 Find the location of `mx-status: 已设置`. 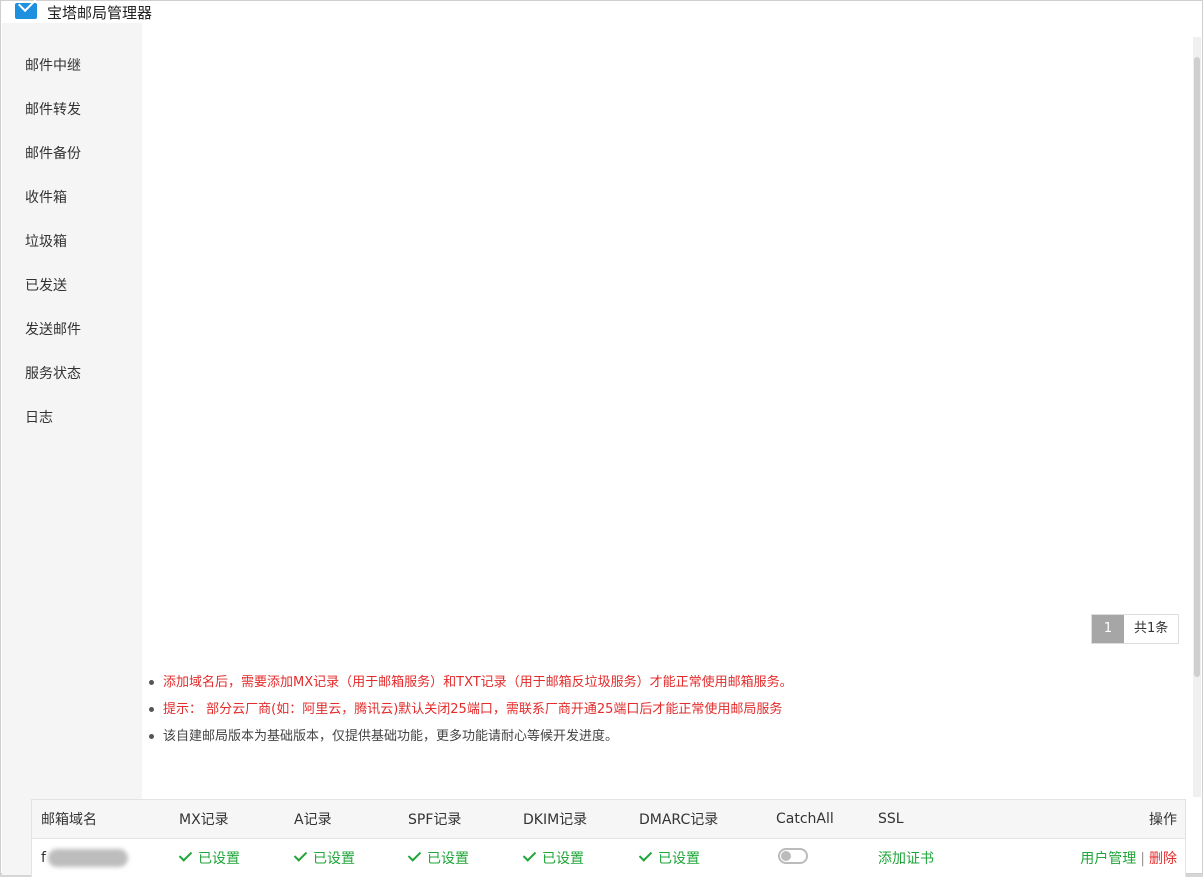

mx-status: 已设置 is located at coordinates (227, 858).